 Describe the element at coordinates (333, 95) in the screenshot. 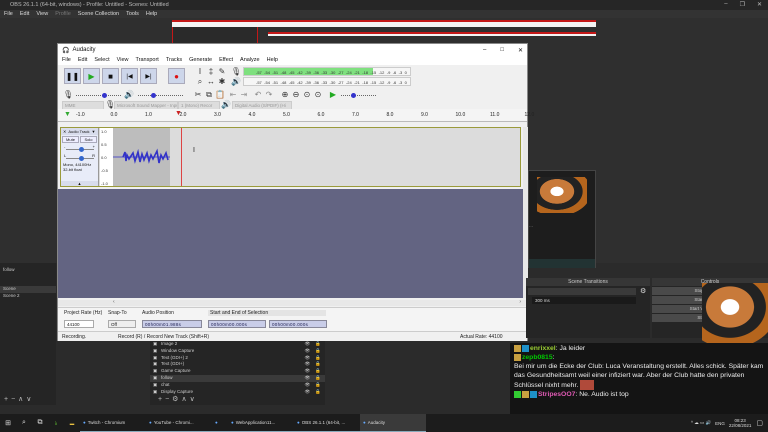

I see `play-at-speed-button: ▶` at that location.